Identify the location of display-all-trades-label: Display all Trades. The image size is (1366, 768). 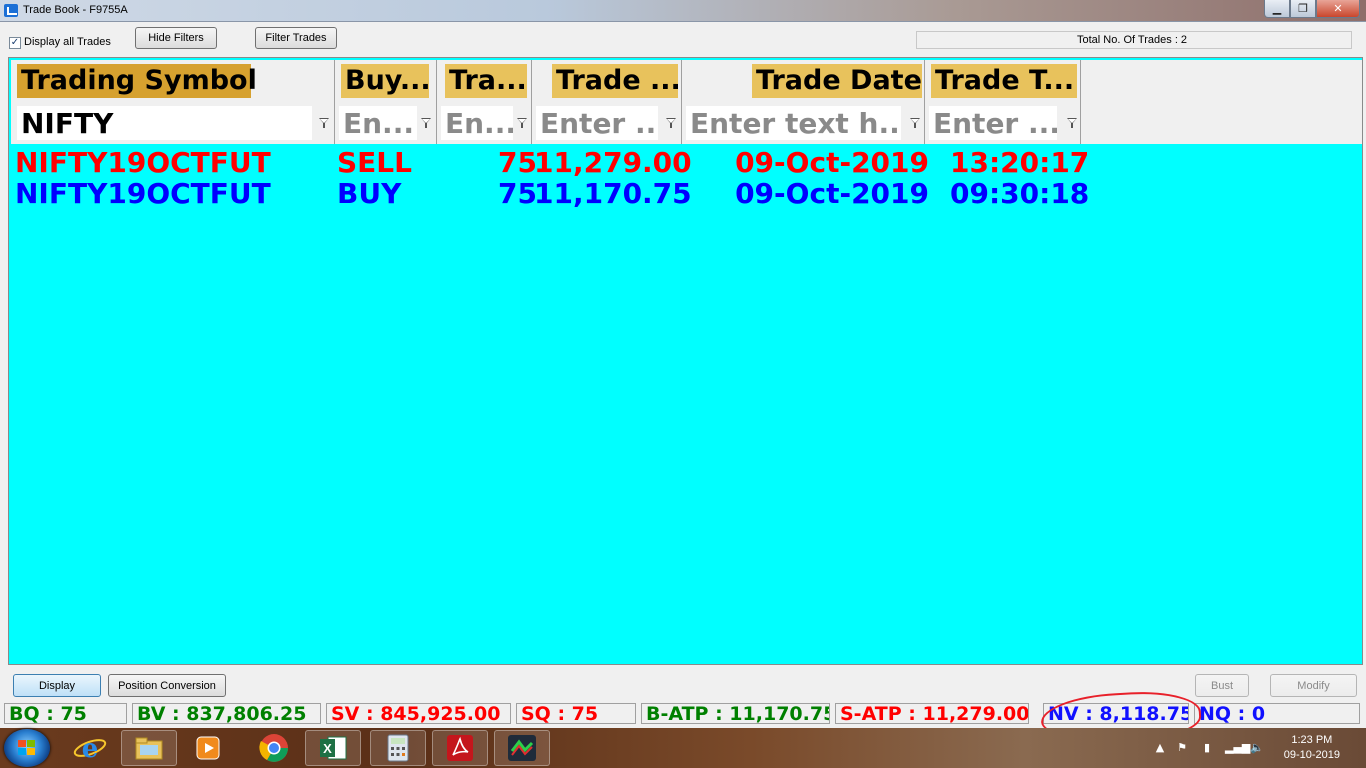
(67, 42).